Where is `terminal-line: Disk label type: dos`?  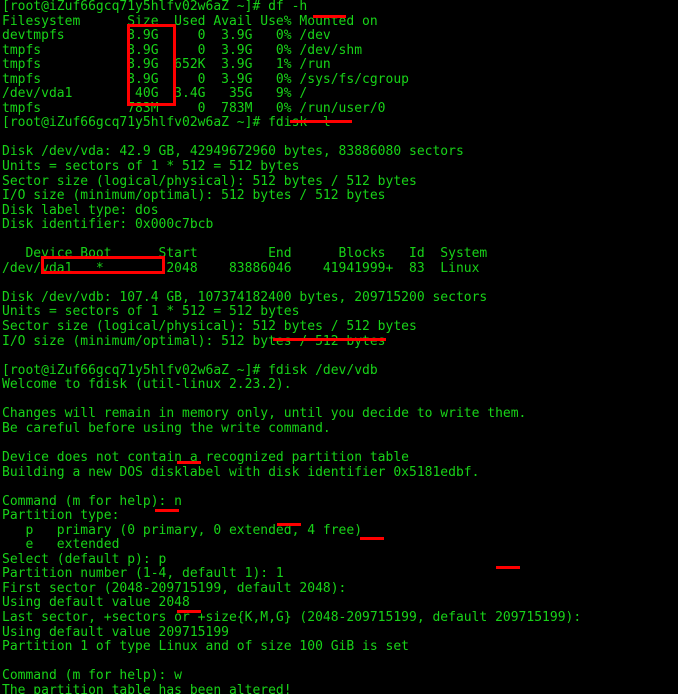
terminal-line: Disk label type: dos is located at coordinates (80, 210).